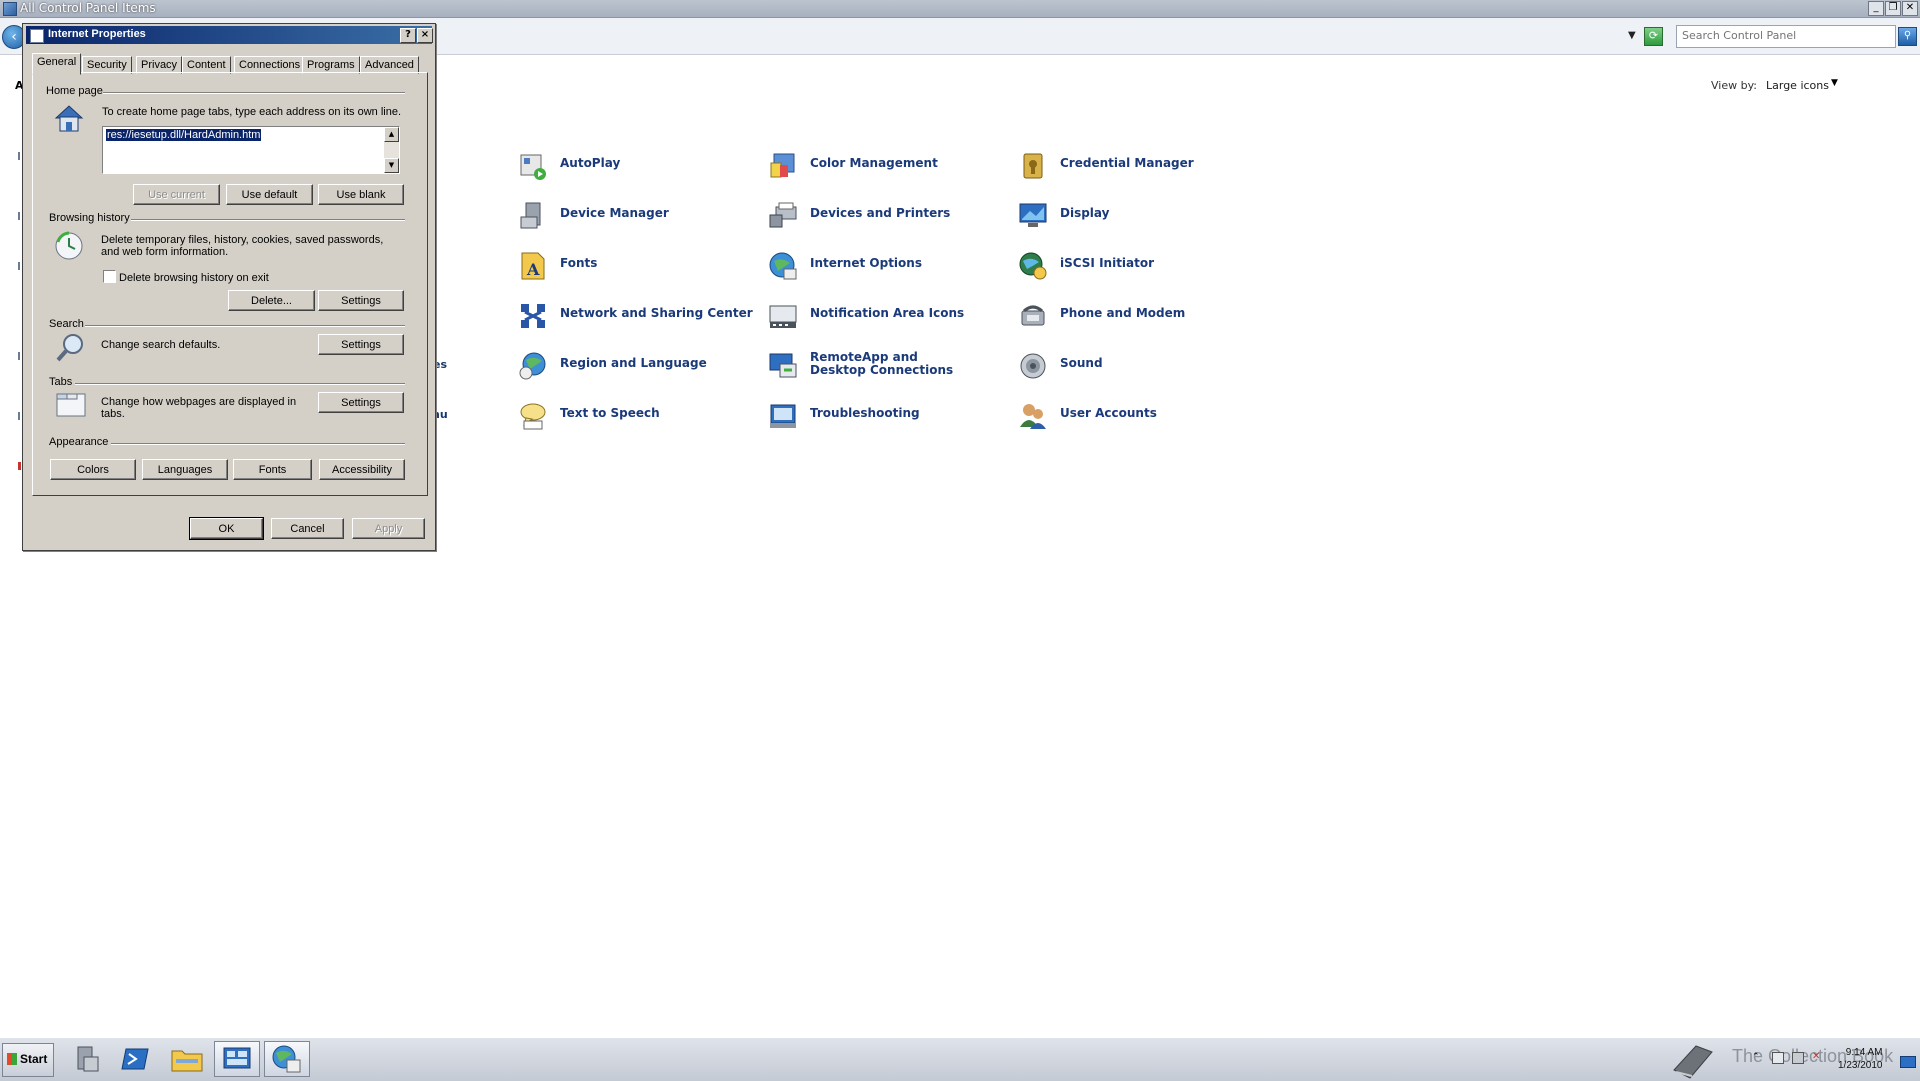 The image size is (1920, 1081). Describe the element at coordinates (272, 469) in the screenshot. I see `fonts-button: Fonts` at that location.